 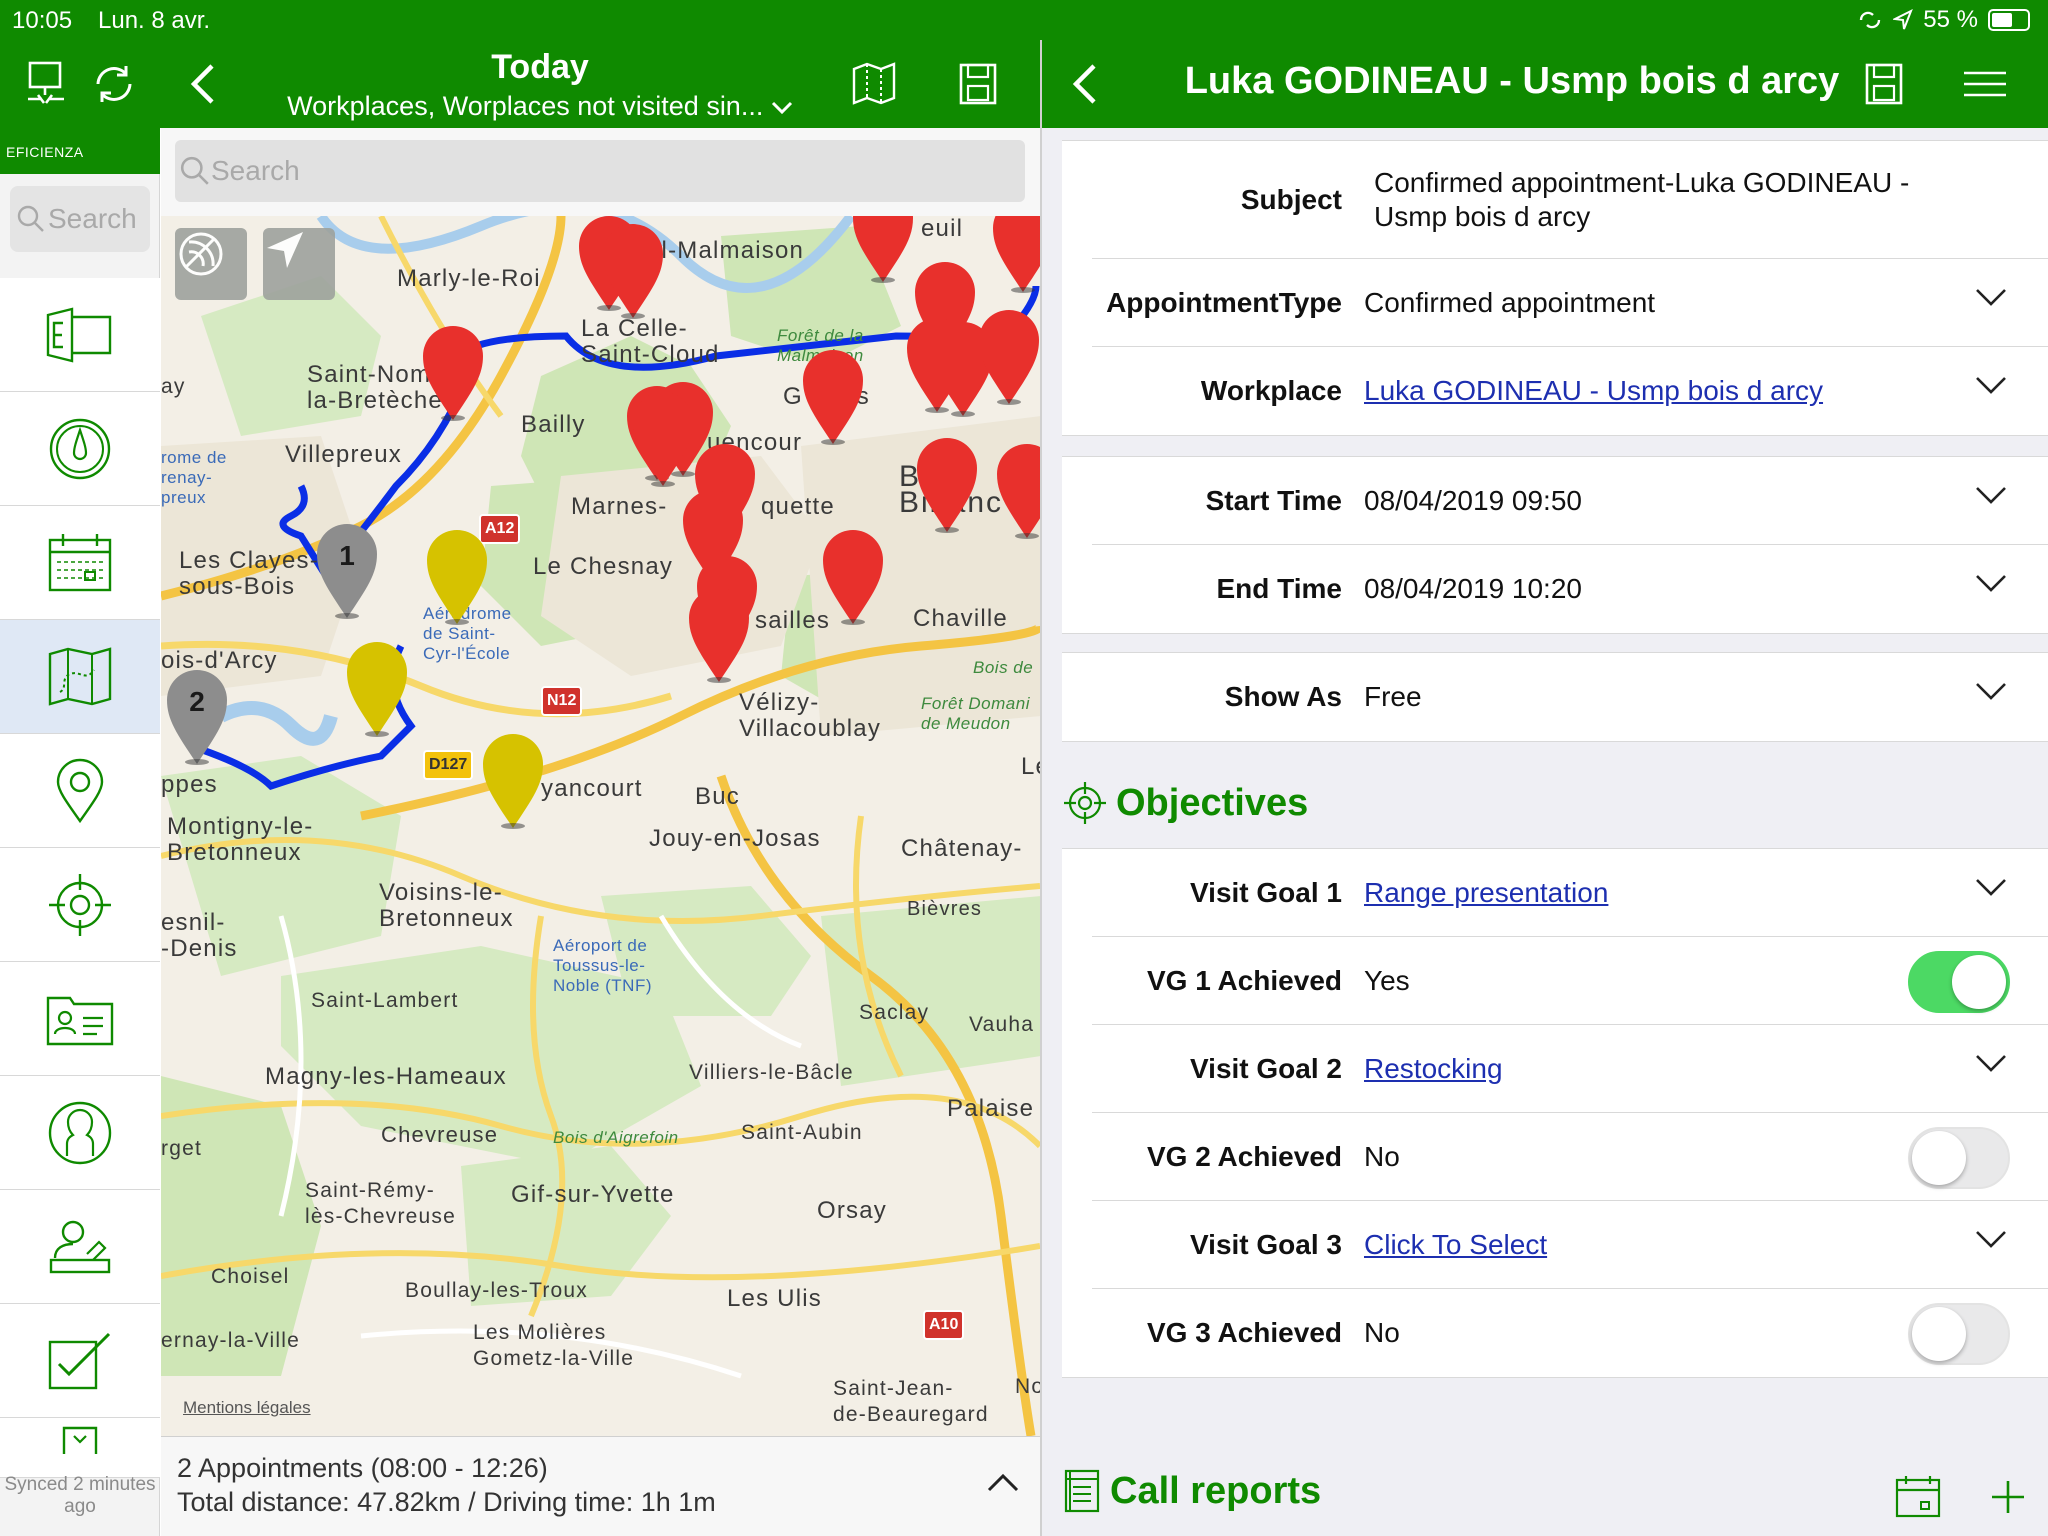 I want to click on satellite-toggle-button, so click(x=211, y=264).